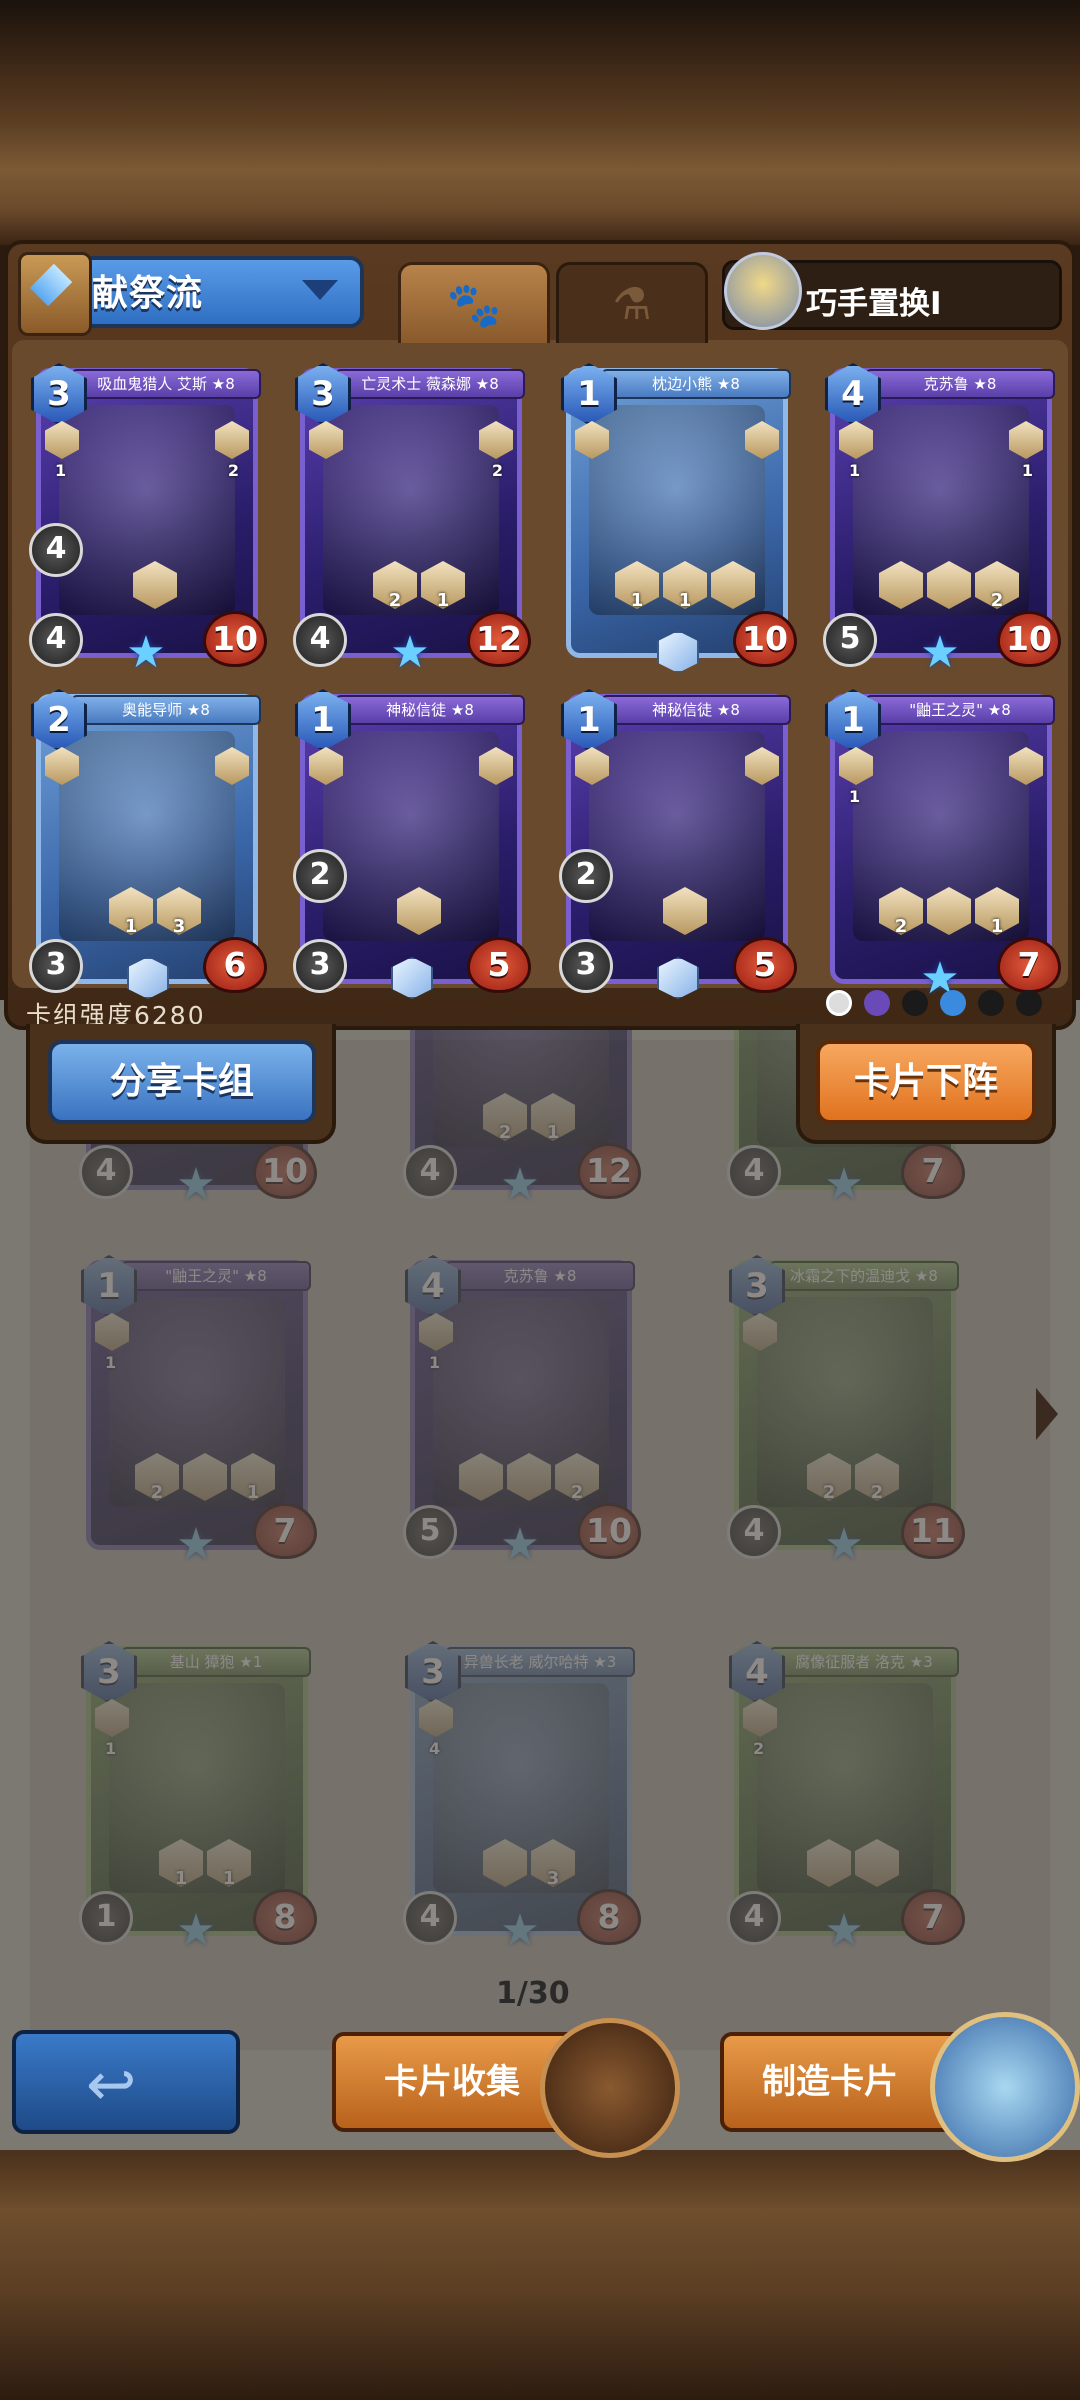 Image resolution: width=1080 pixels, height=2400 pixels. I want to click on faction-beast-icon, so click(915, 1003).